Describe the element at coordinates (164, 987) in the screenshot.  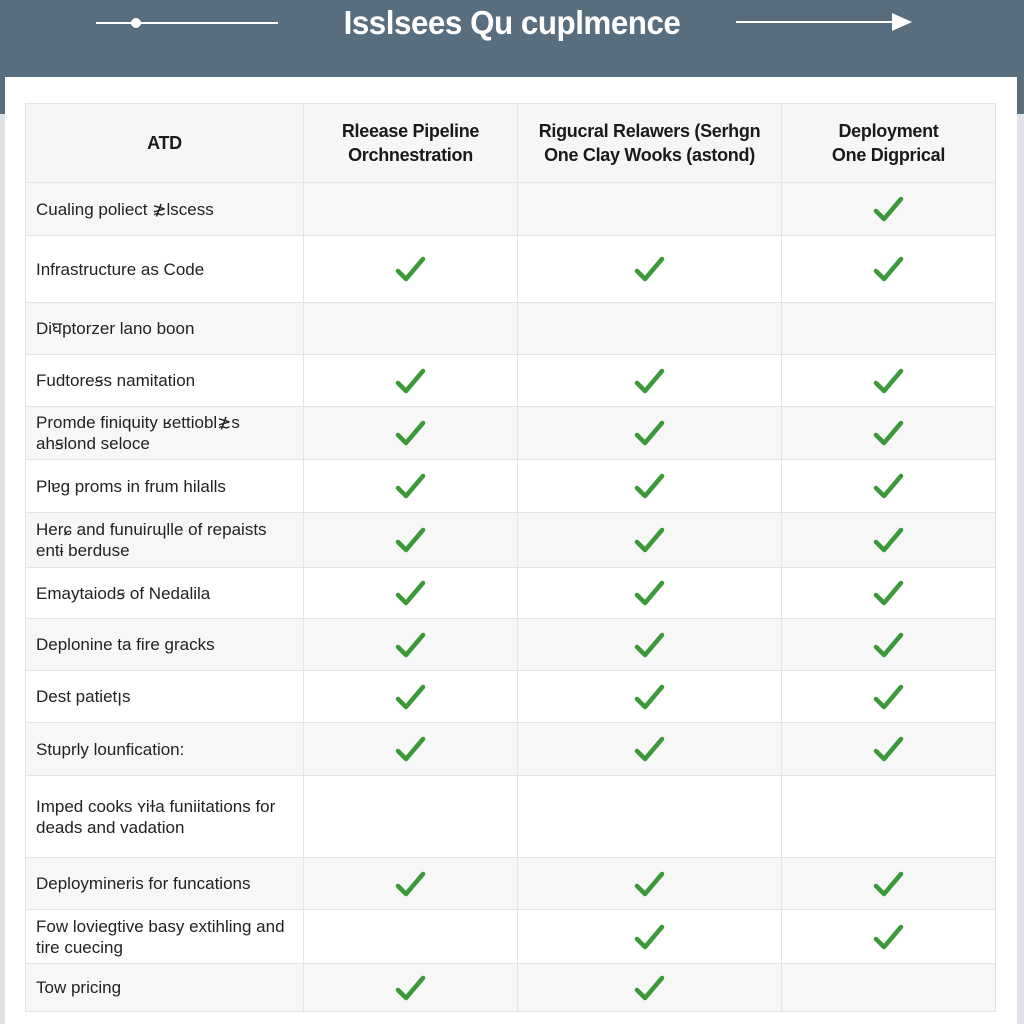
I see `feature-label: Tow pricing` at that location.